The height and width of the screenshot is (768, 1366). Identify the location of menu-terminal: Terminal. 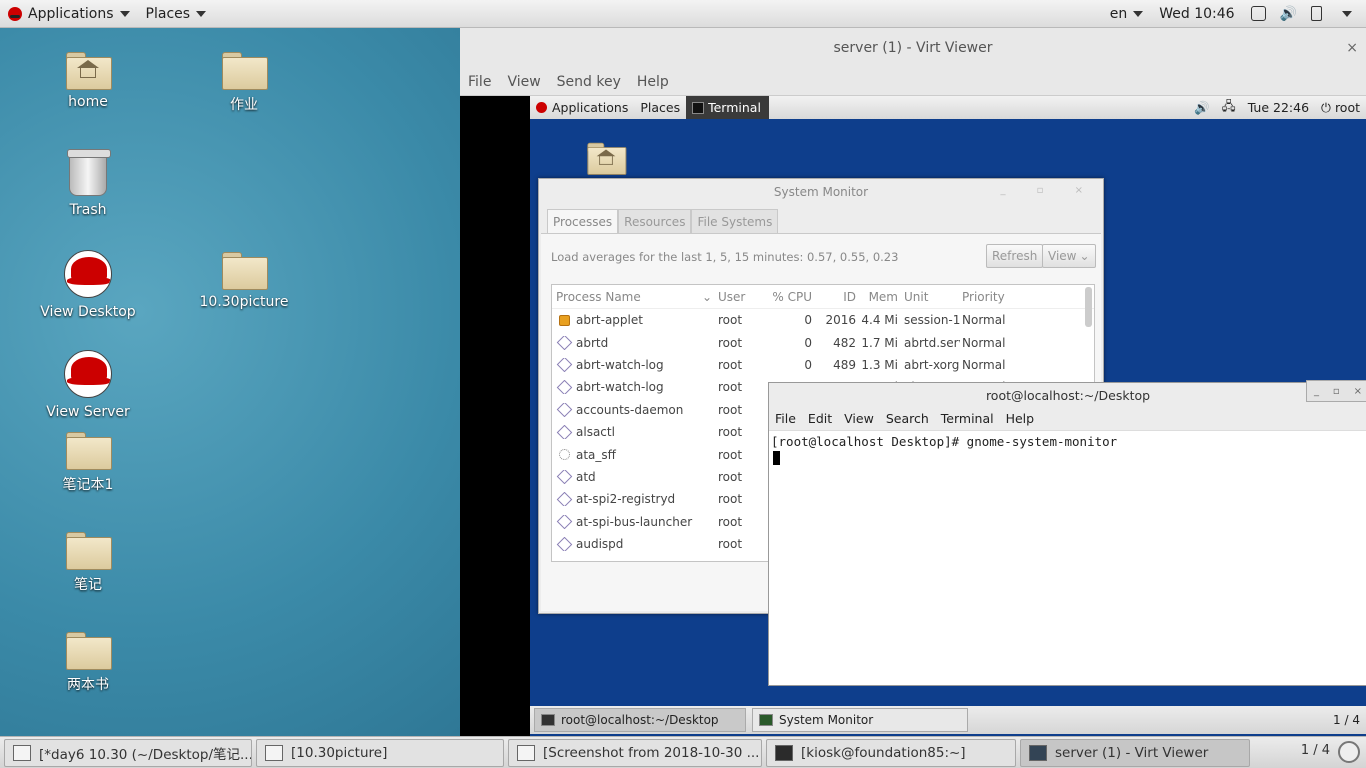
(967, 418).